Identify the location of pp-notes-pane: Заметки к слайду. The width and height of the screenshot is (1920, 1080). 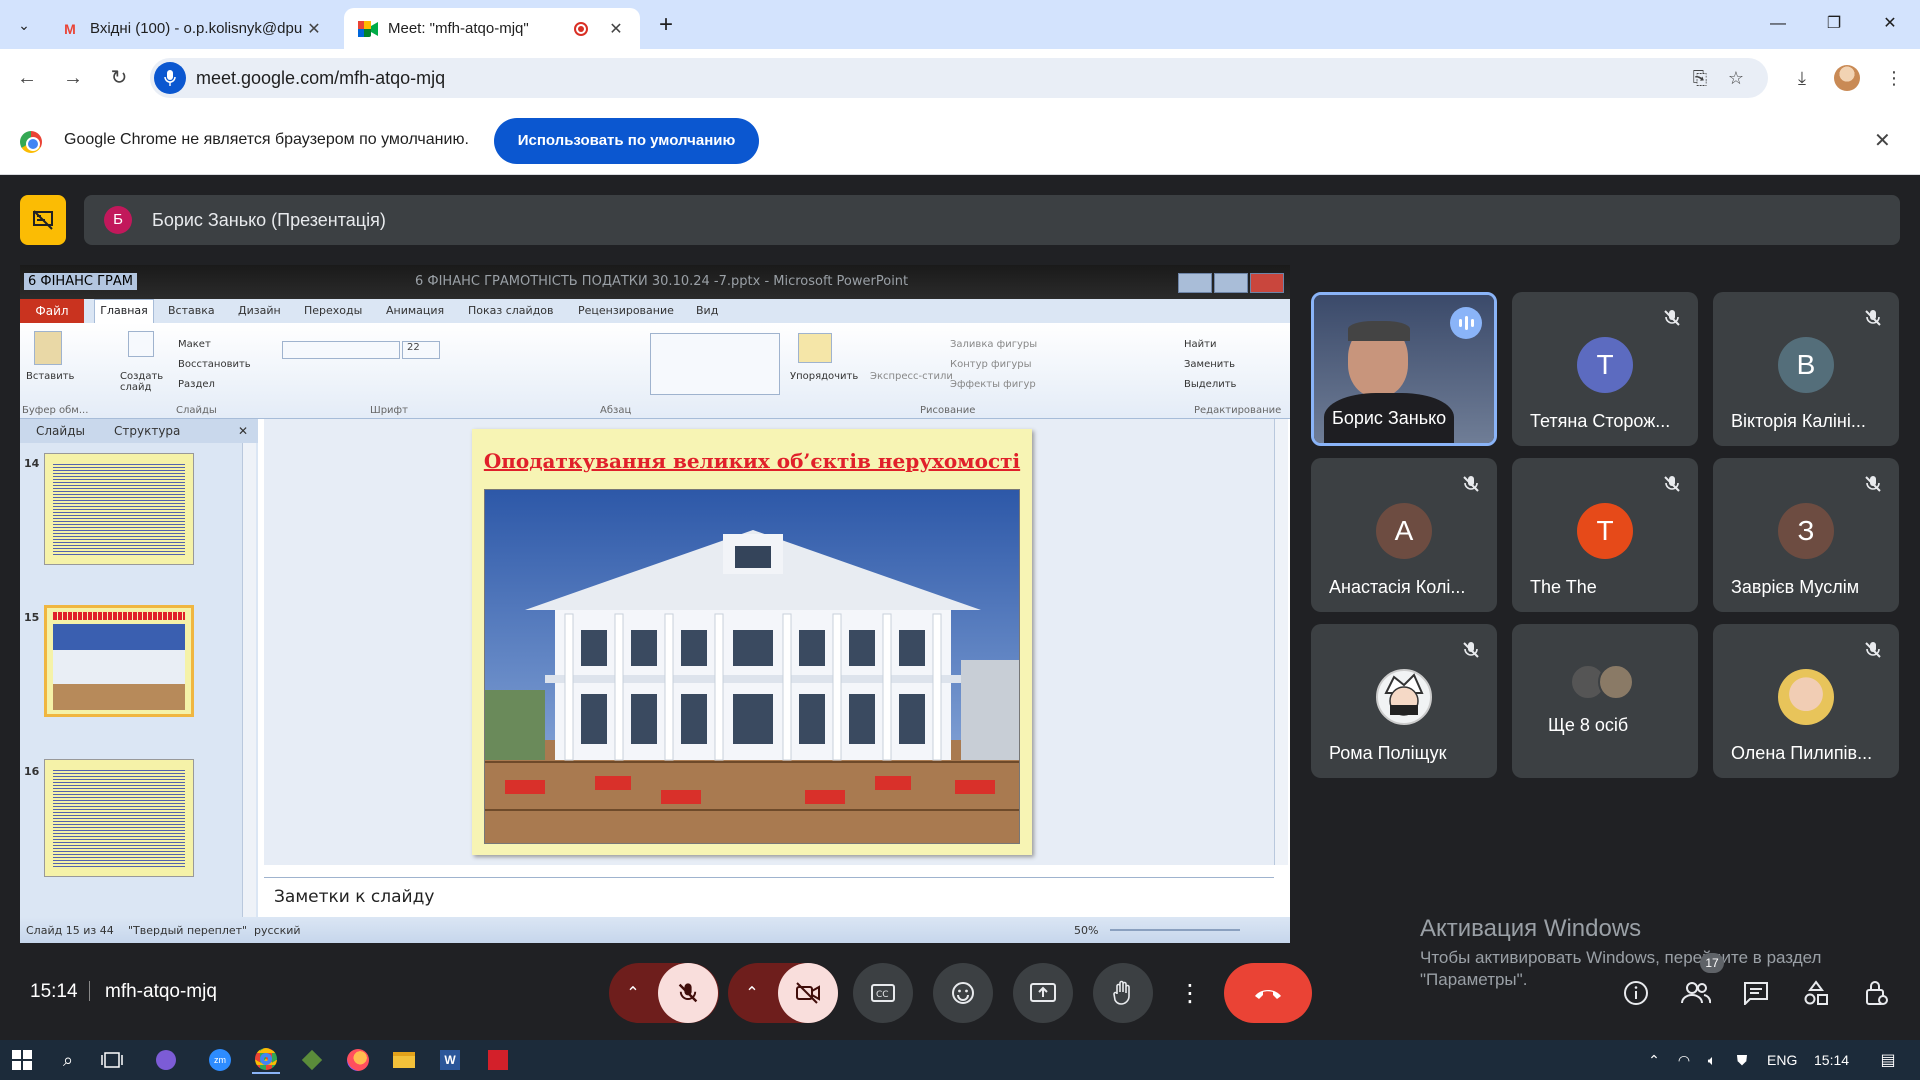
(769, 893).